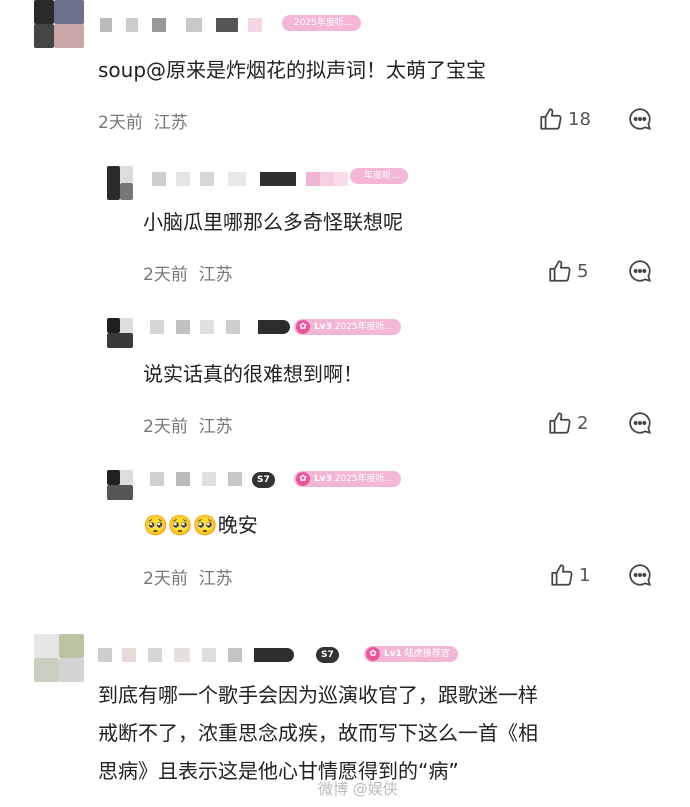 The image size is (690, 807). I want to click on like-count: 5, so click(583, 271).